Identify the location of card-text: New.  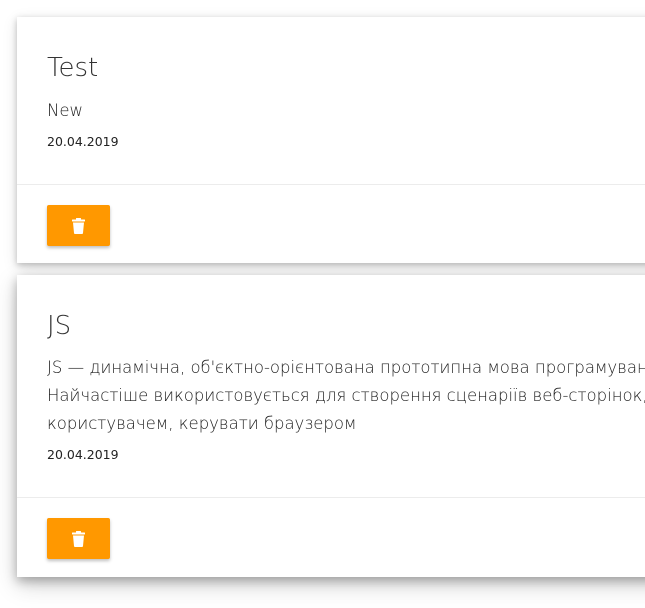
(65, 111).